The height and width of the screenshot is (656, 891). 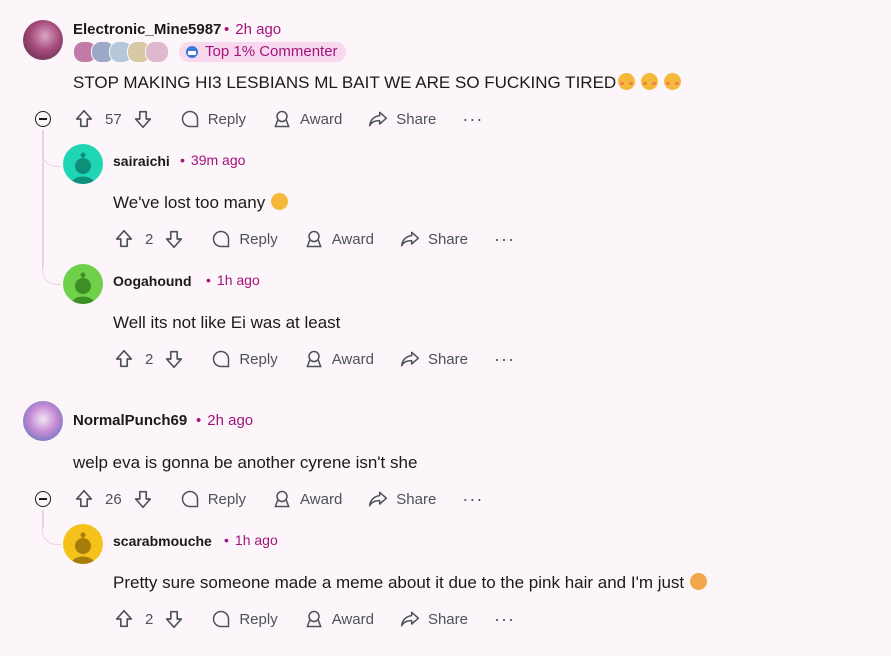 What do you see at coordinates (141, 161) in the screenshot?
I see `comment-author: sairaichi` at bounding box center [141, 161].